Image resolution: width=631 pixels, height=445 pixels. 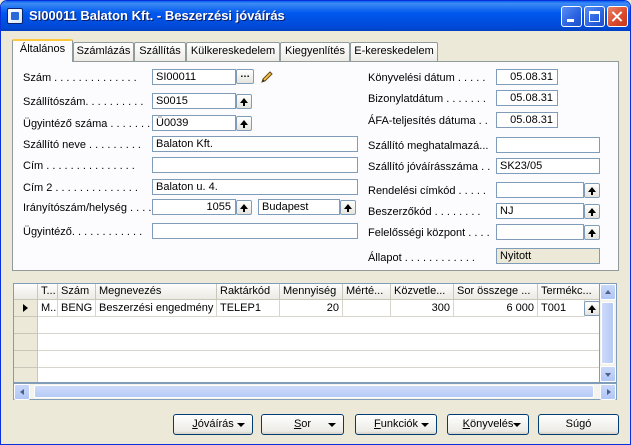 What do you see at coordinates (77, 308) in the screenshot?
I see `table-cell: BENG` at bounding box center [77, 308].